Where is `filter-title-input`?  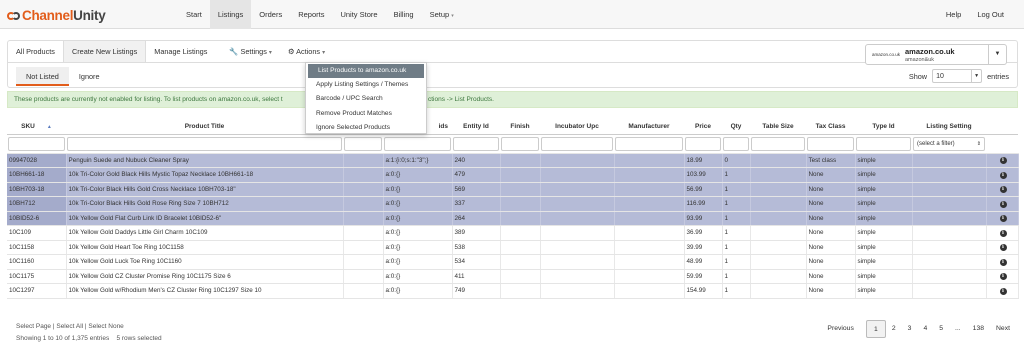 filter-title-input is located at coordinates (204, 143).